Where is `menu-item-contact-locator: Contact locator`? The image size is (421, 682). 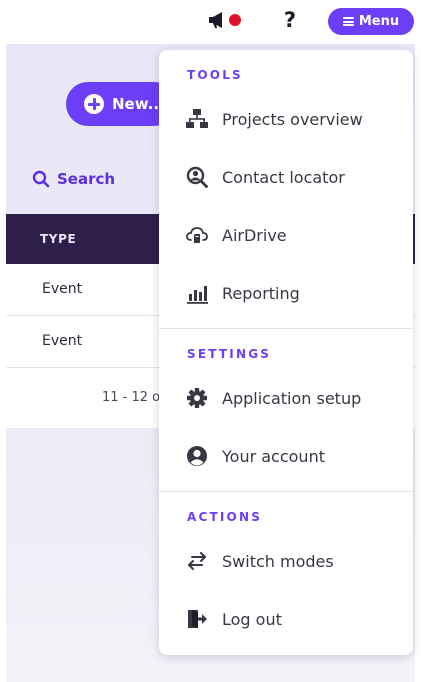 menu-item-contact-locator: Contact locator is located at coordinates (286, 177).